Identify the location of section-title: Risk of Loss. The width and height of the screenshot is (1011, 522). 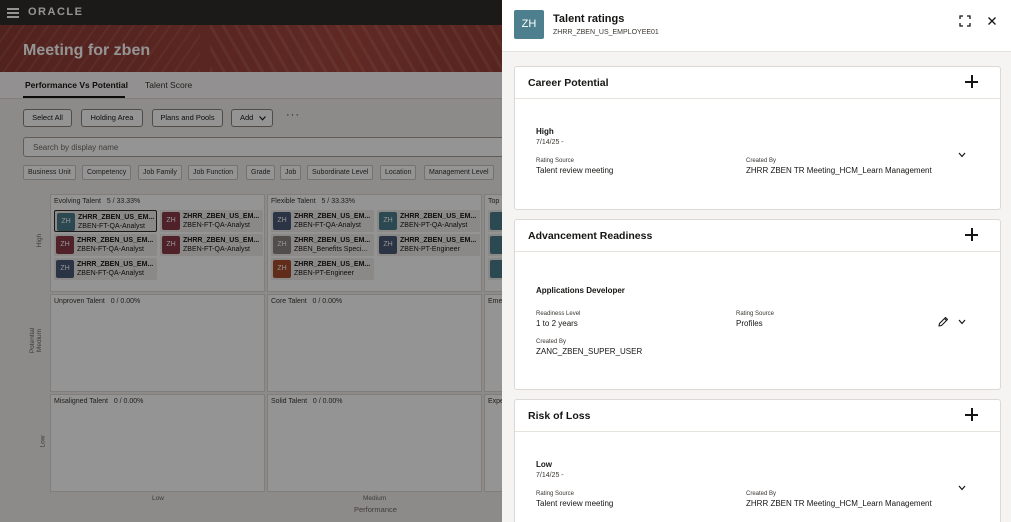
(559, 416).